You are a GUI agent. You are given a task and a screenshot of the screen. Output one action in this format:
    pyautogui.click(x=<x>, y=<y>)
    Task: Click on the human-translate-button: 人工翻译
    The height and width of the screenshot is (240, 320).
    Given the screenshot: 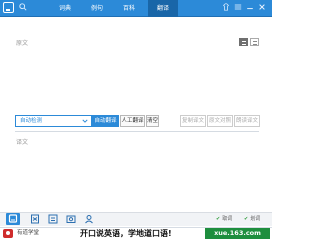 What is the action you would take?
    pyautogui.click(x=132, y=121)
    